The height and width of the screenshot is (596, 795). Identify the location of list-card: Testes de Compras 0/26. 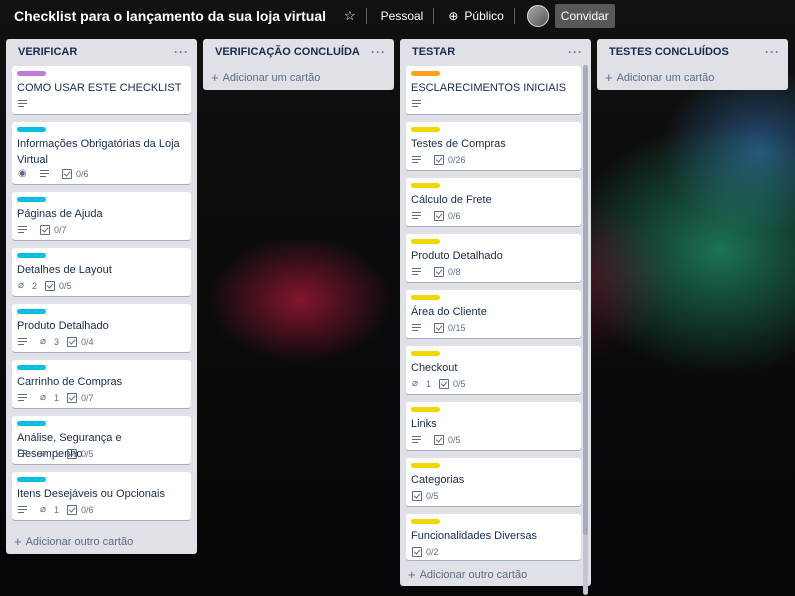
(493, 146).